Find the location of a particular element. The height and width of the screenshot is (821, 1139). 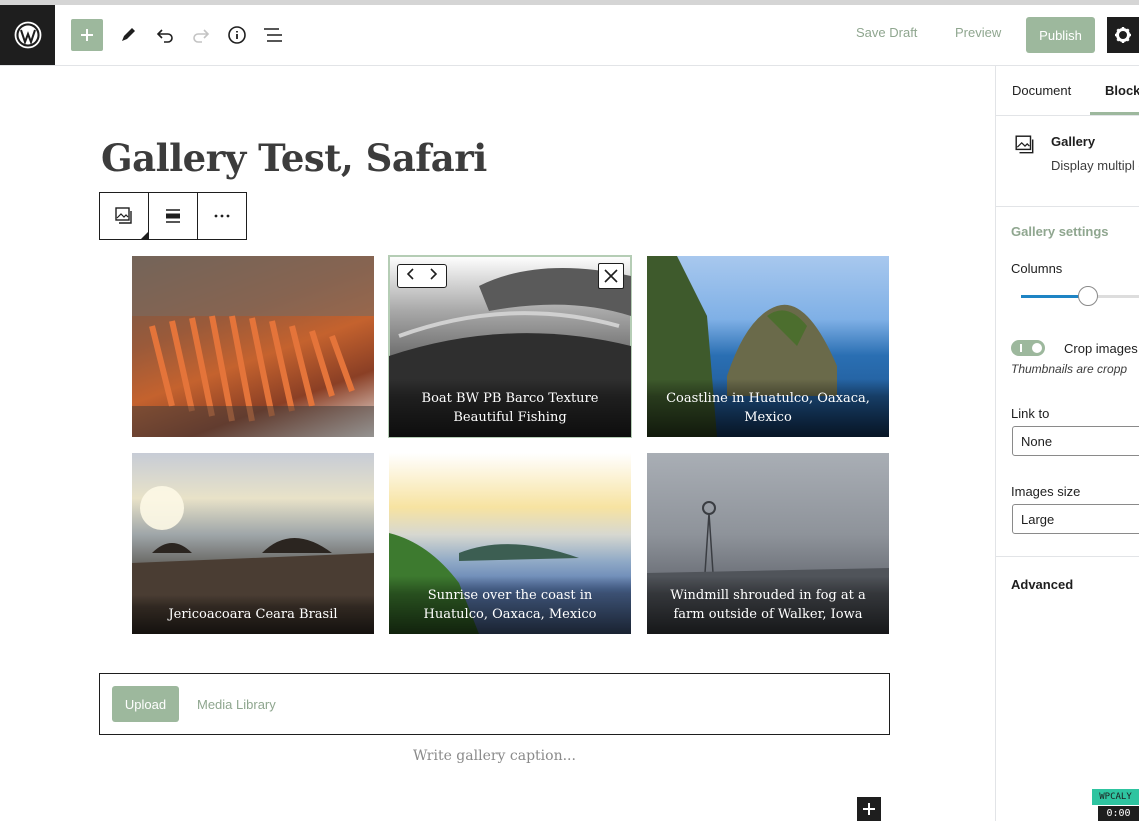

remove-image-close-icon is located at coordinates (611, 276).